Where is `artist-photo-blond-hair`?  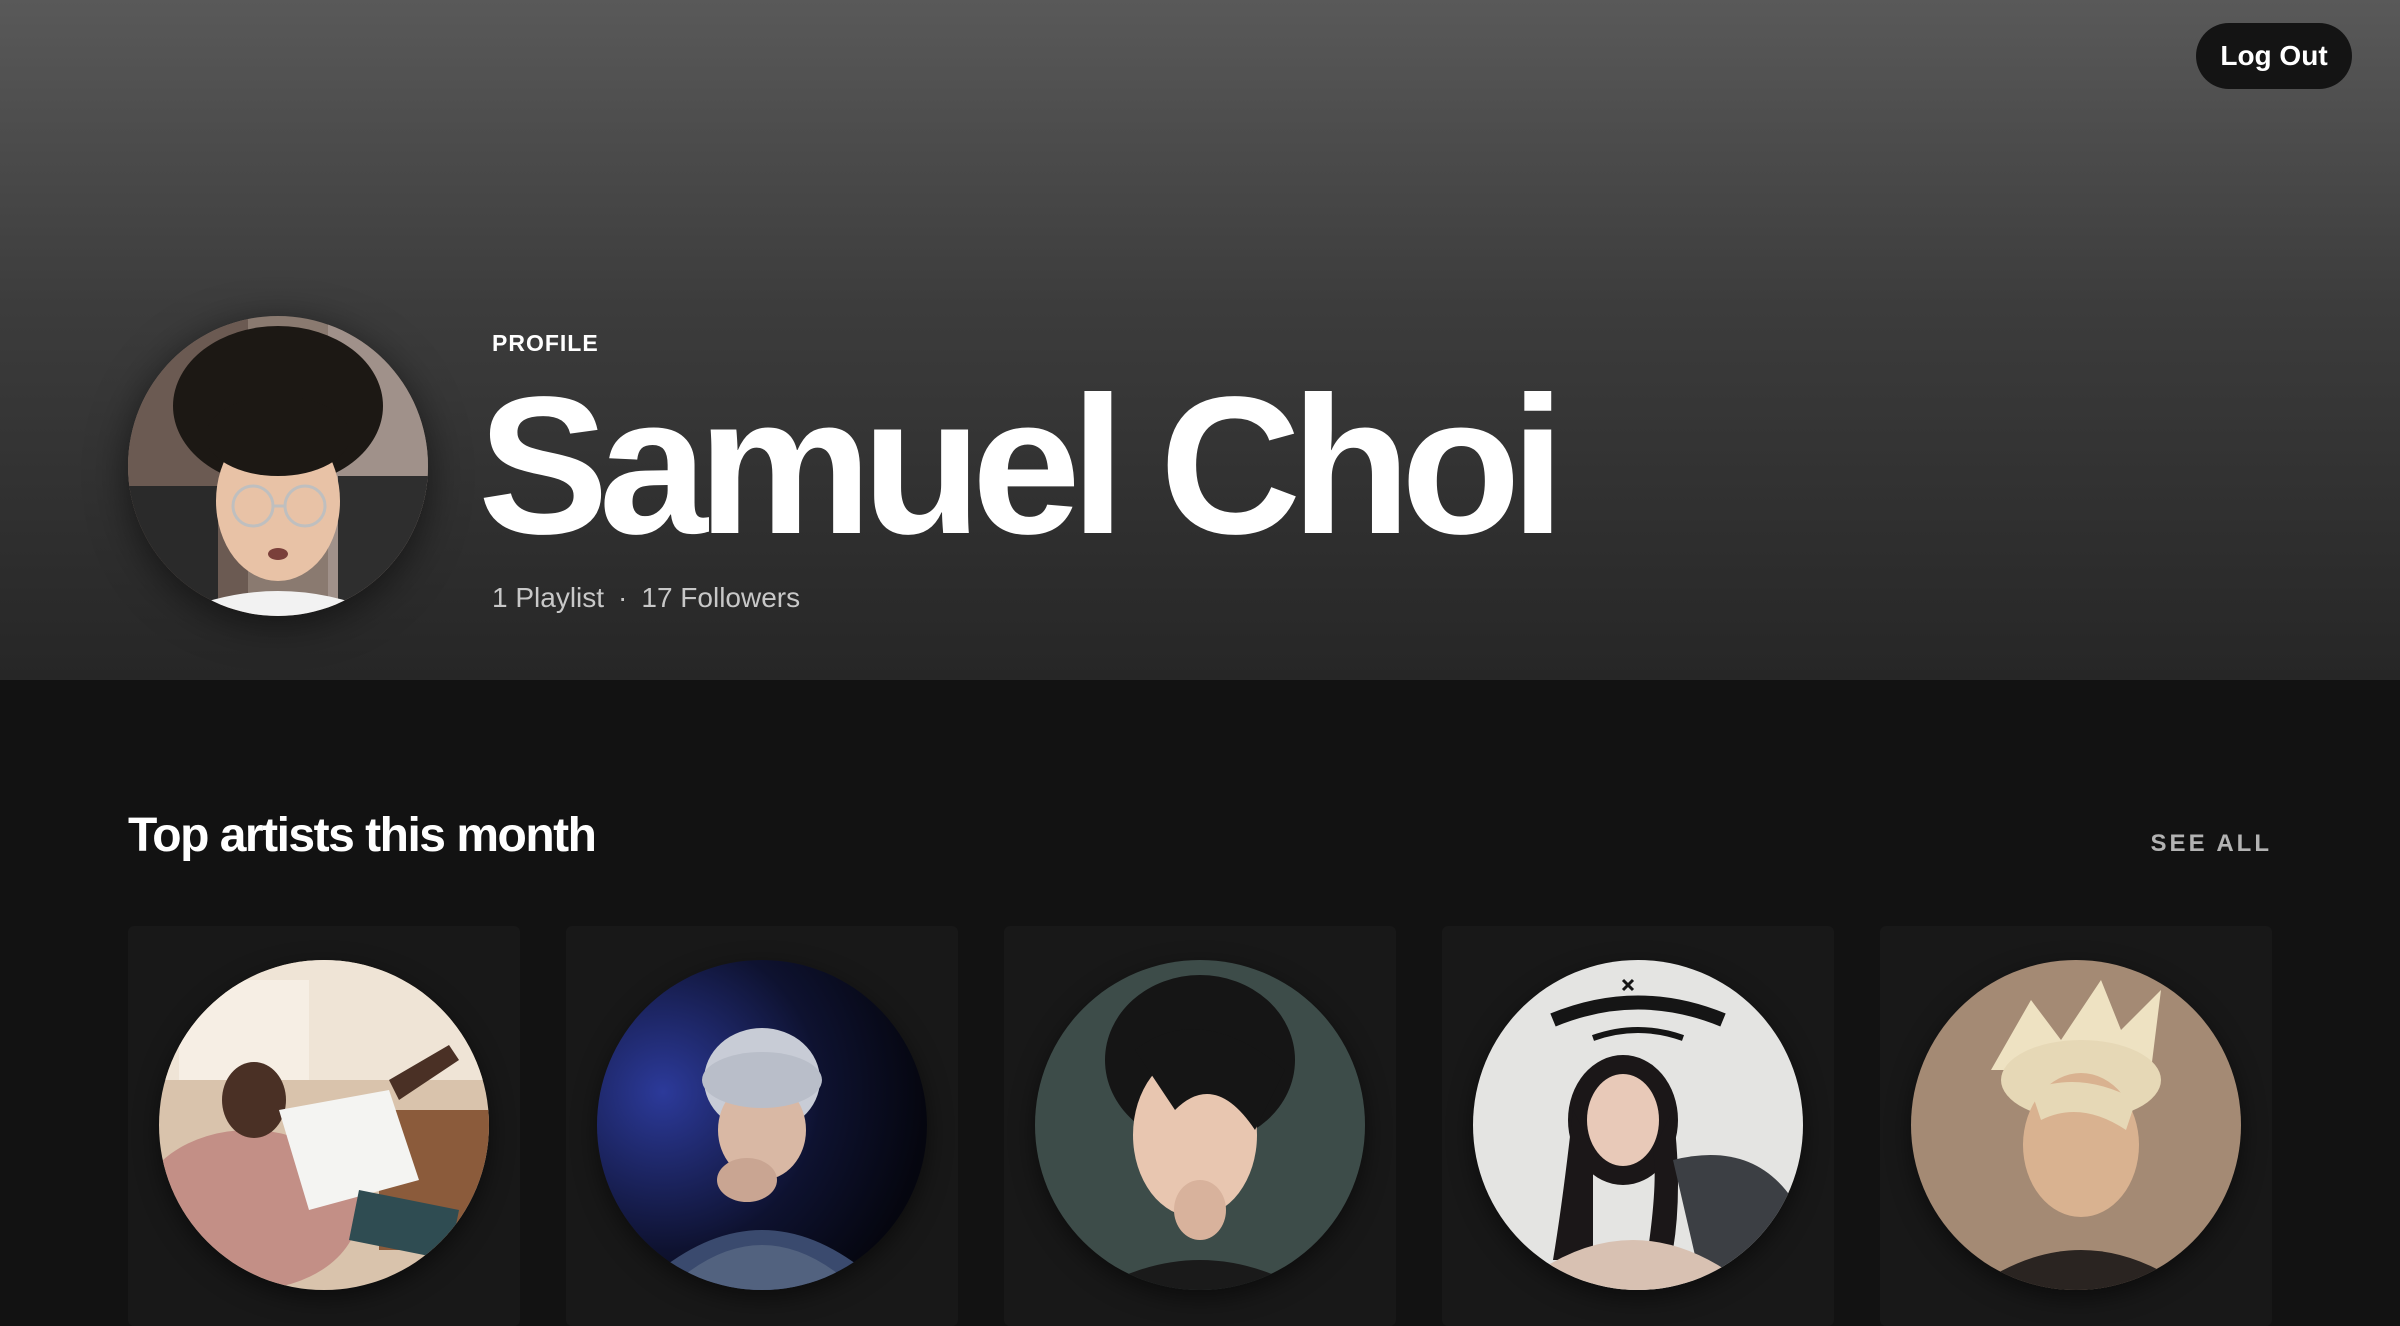
artist-photo-blond-hair is located at coordinates (2076, 1125).